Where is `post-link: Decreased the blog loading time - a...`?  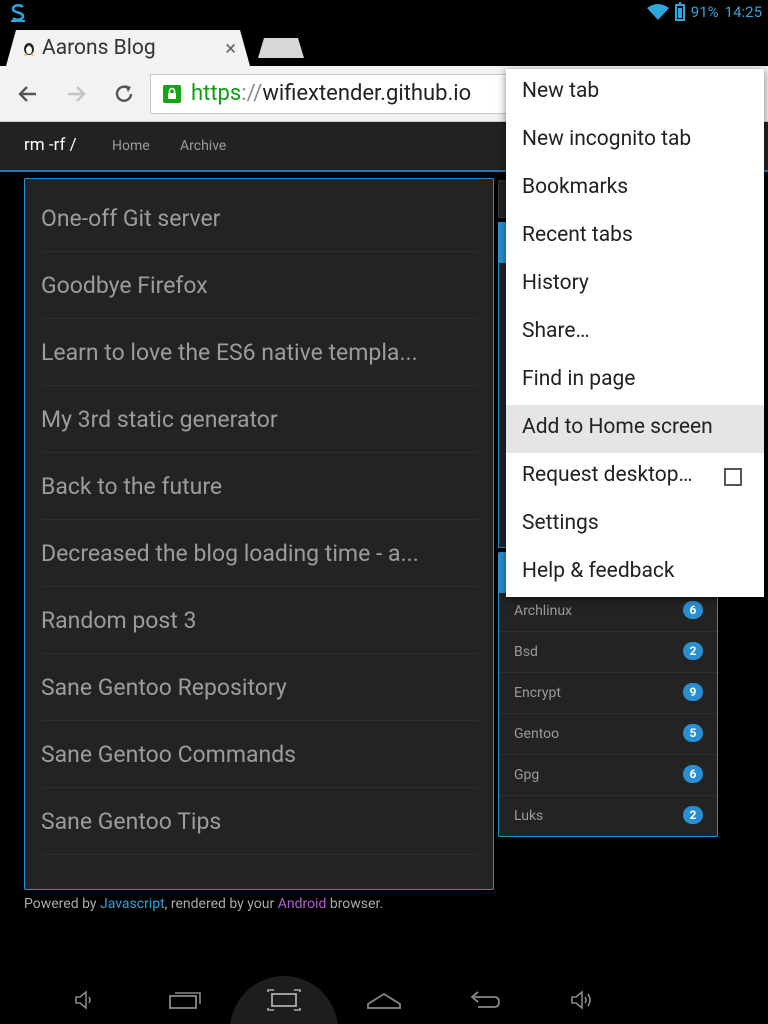 post-link: Decreased the blog loading time - a... is located at coordinates (260, 553).